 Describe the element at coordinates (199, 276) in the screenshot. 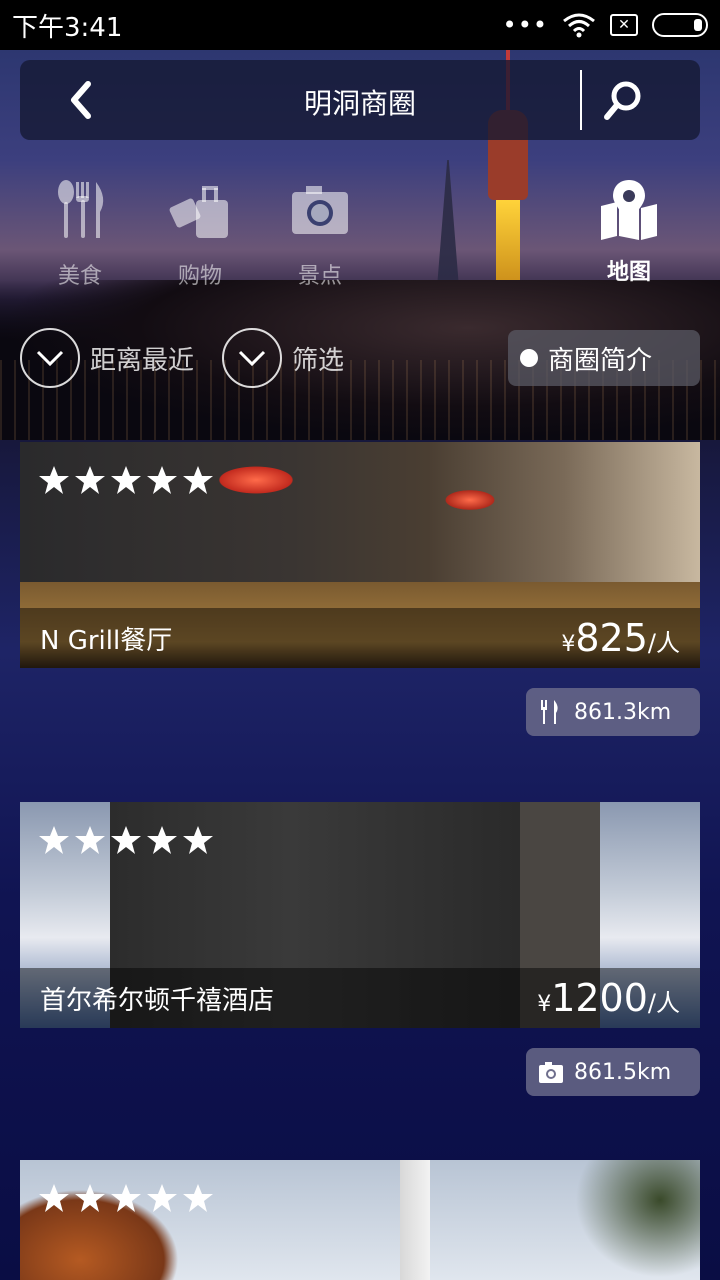

I see `category-shopping-label: 购物` at that location.